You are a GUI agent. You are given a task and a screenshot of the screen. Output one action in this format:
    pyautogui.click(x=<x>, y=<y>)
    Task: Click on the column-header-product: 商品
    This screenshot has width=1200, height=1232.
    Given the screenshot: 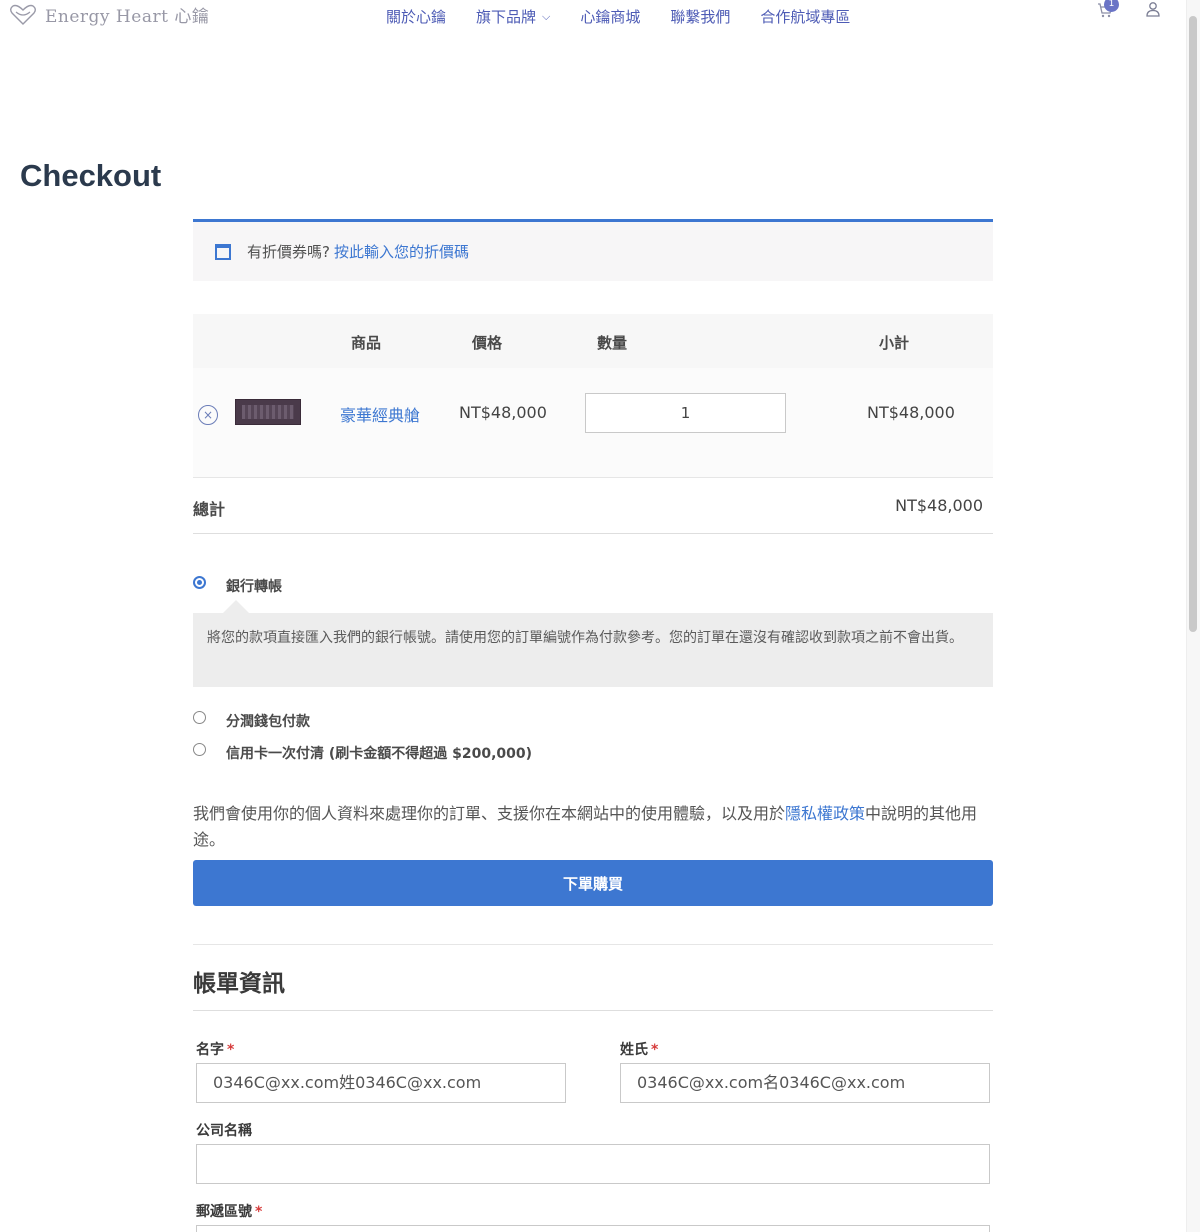 What is the action you would take?
    pyautogui.click(x=366, y=343)
    